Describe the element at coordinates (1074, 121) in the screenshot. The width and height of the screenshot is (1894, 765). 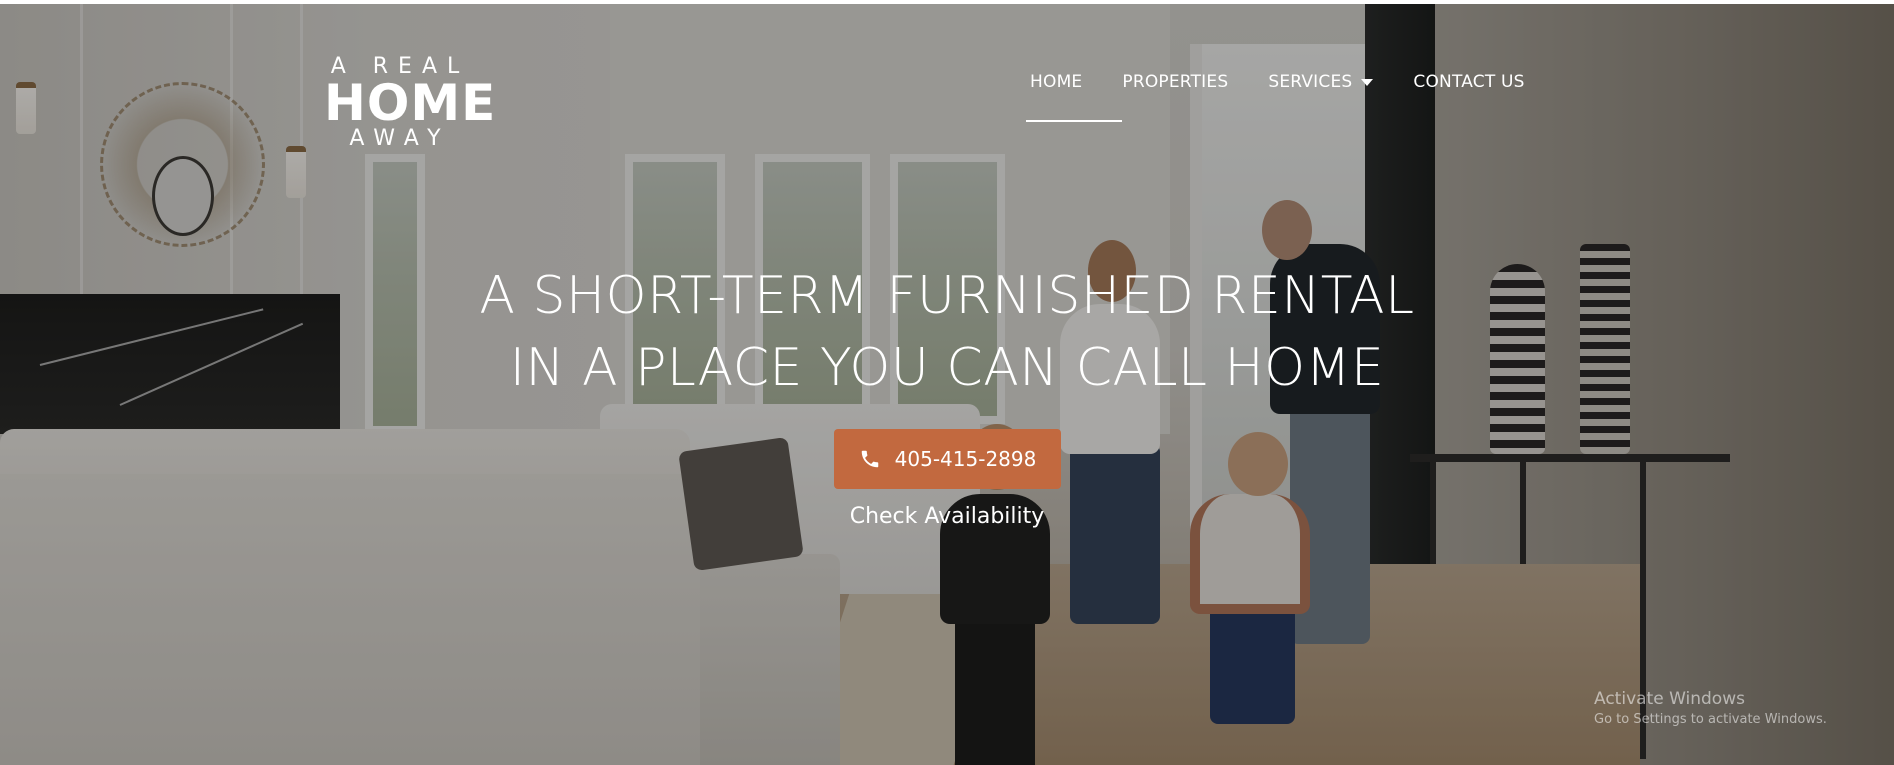
I see `active-nav-indicator` at that location.